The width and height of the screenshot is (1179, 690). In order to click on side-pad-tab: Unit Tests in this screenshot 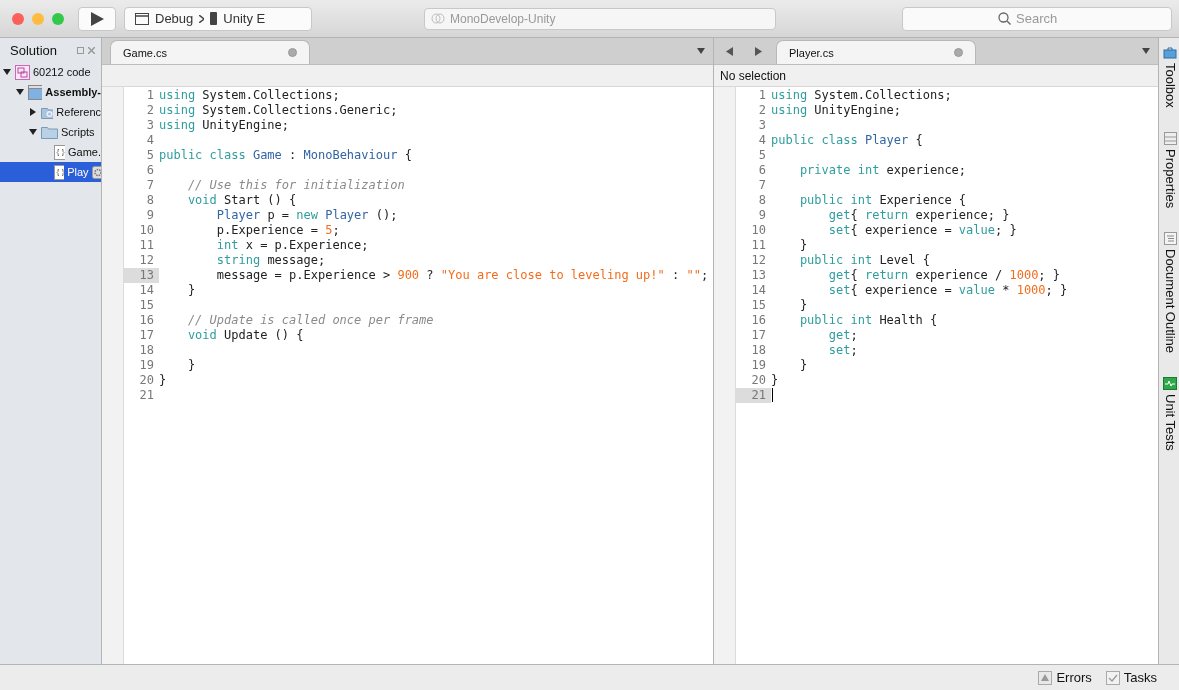, I will do `click(1170, 414)`.